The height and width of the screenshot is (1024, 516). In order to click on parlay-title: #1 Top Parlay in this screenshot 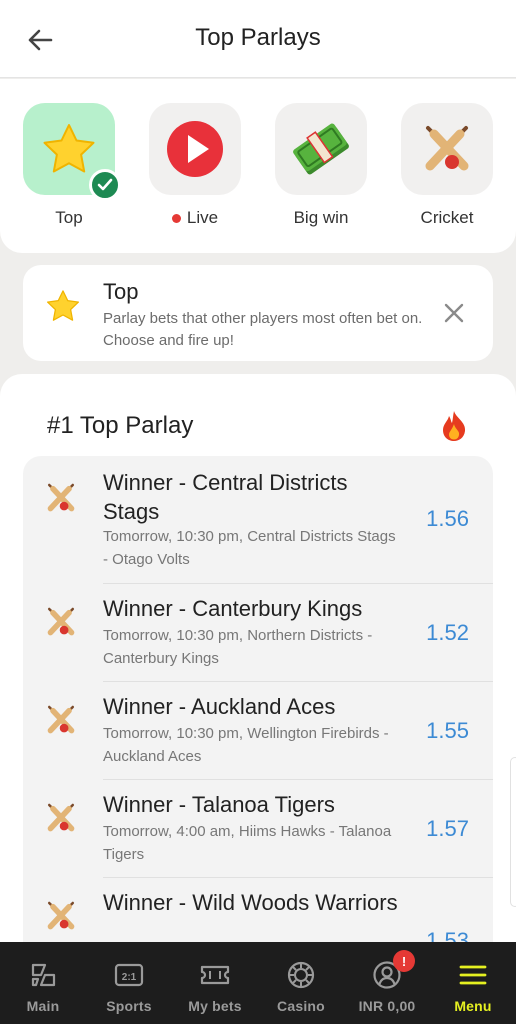, I will do `click(120, 425)`.